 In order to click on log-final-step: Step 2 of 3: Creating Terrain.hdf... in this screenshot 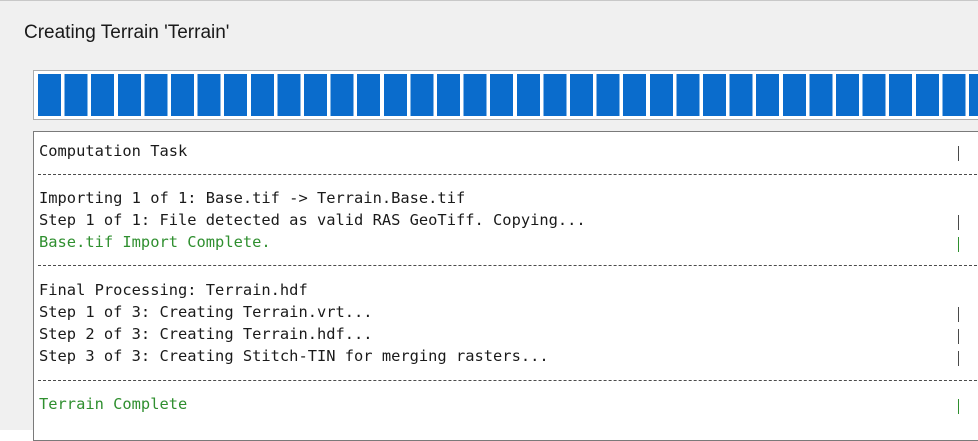, I will do `click(206, 334)`.